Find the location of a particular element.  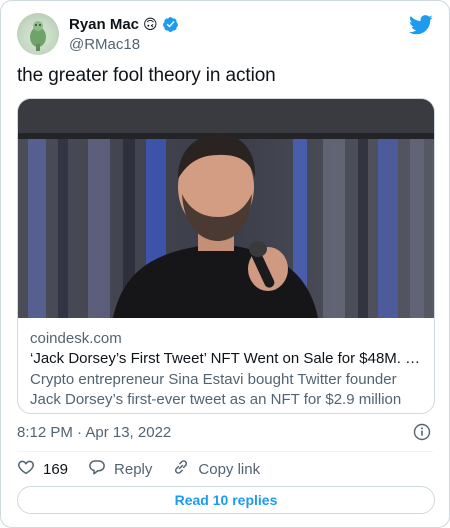

tweet-actions: 169 Reply Copy link is located at coordinates (148, 469).